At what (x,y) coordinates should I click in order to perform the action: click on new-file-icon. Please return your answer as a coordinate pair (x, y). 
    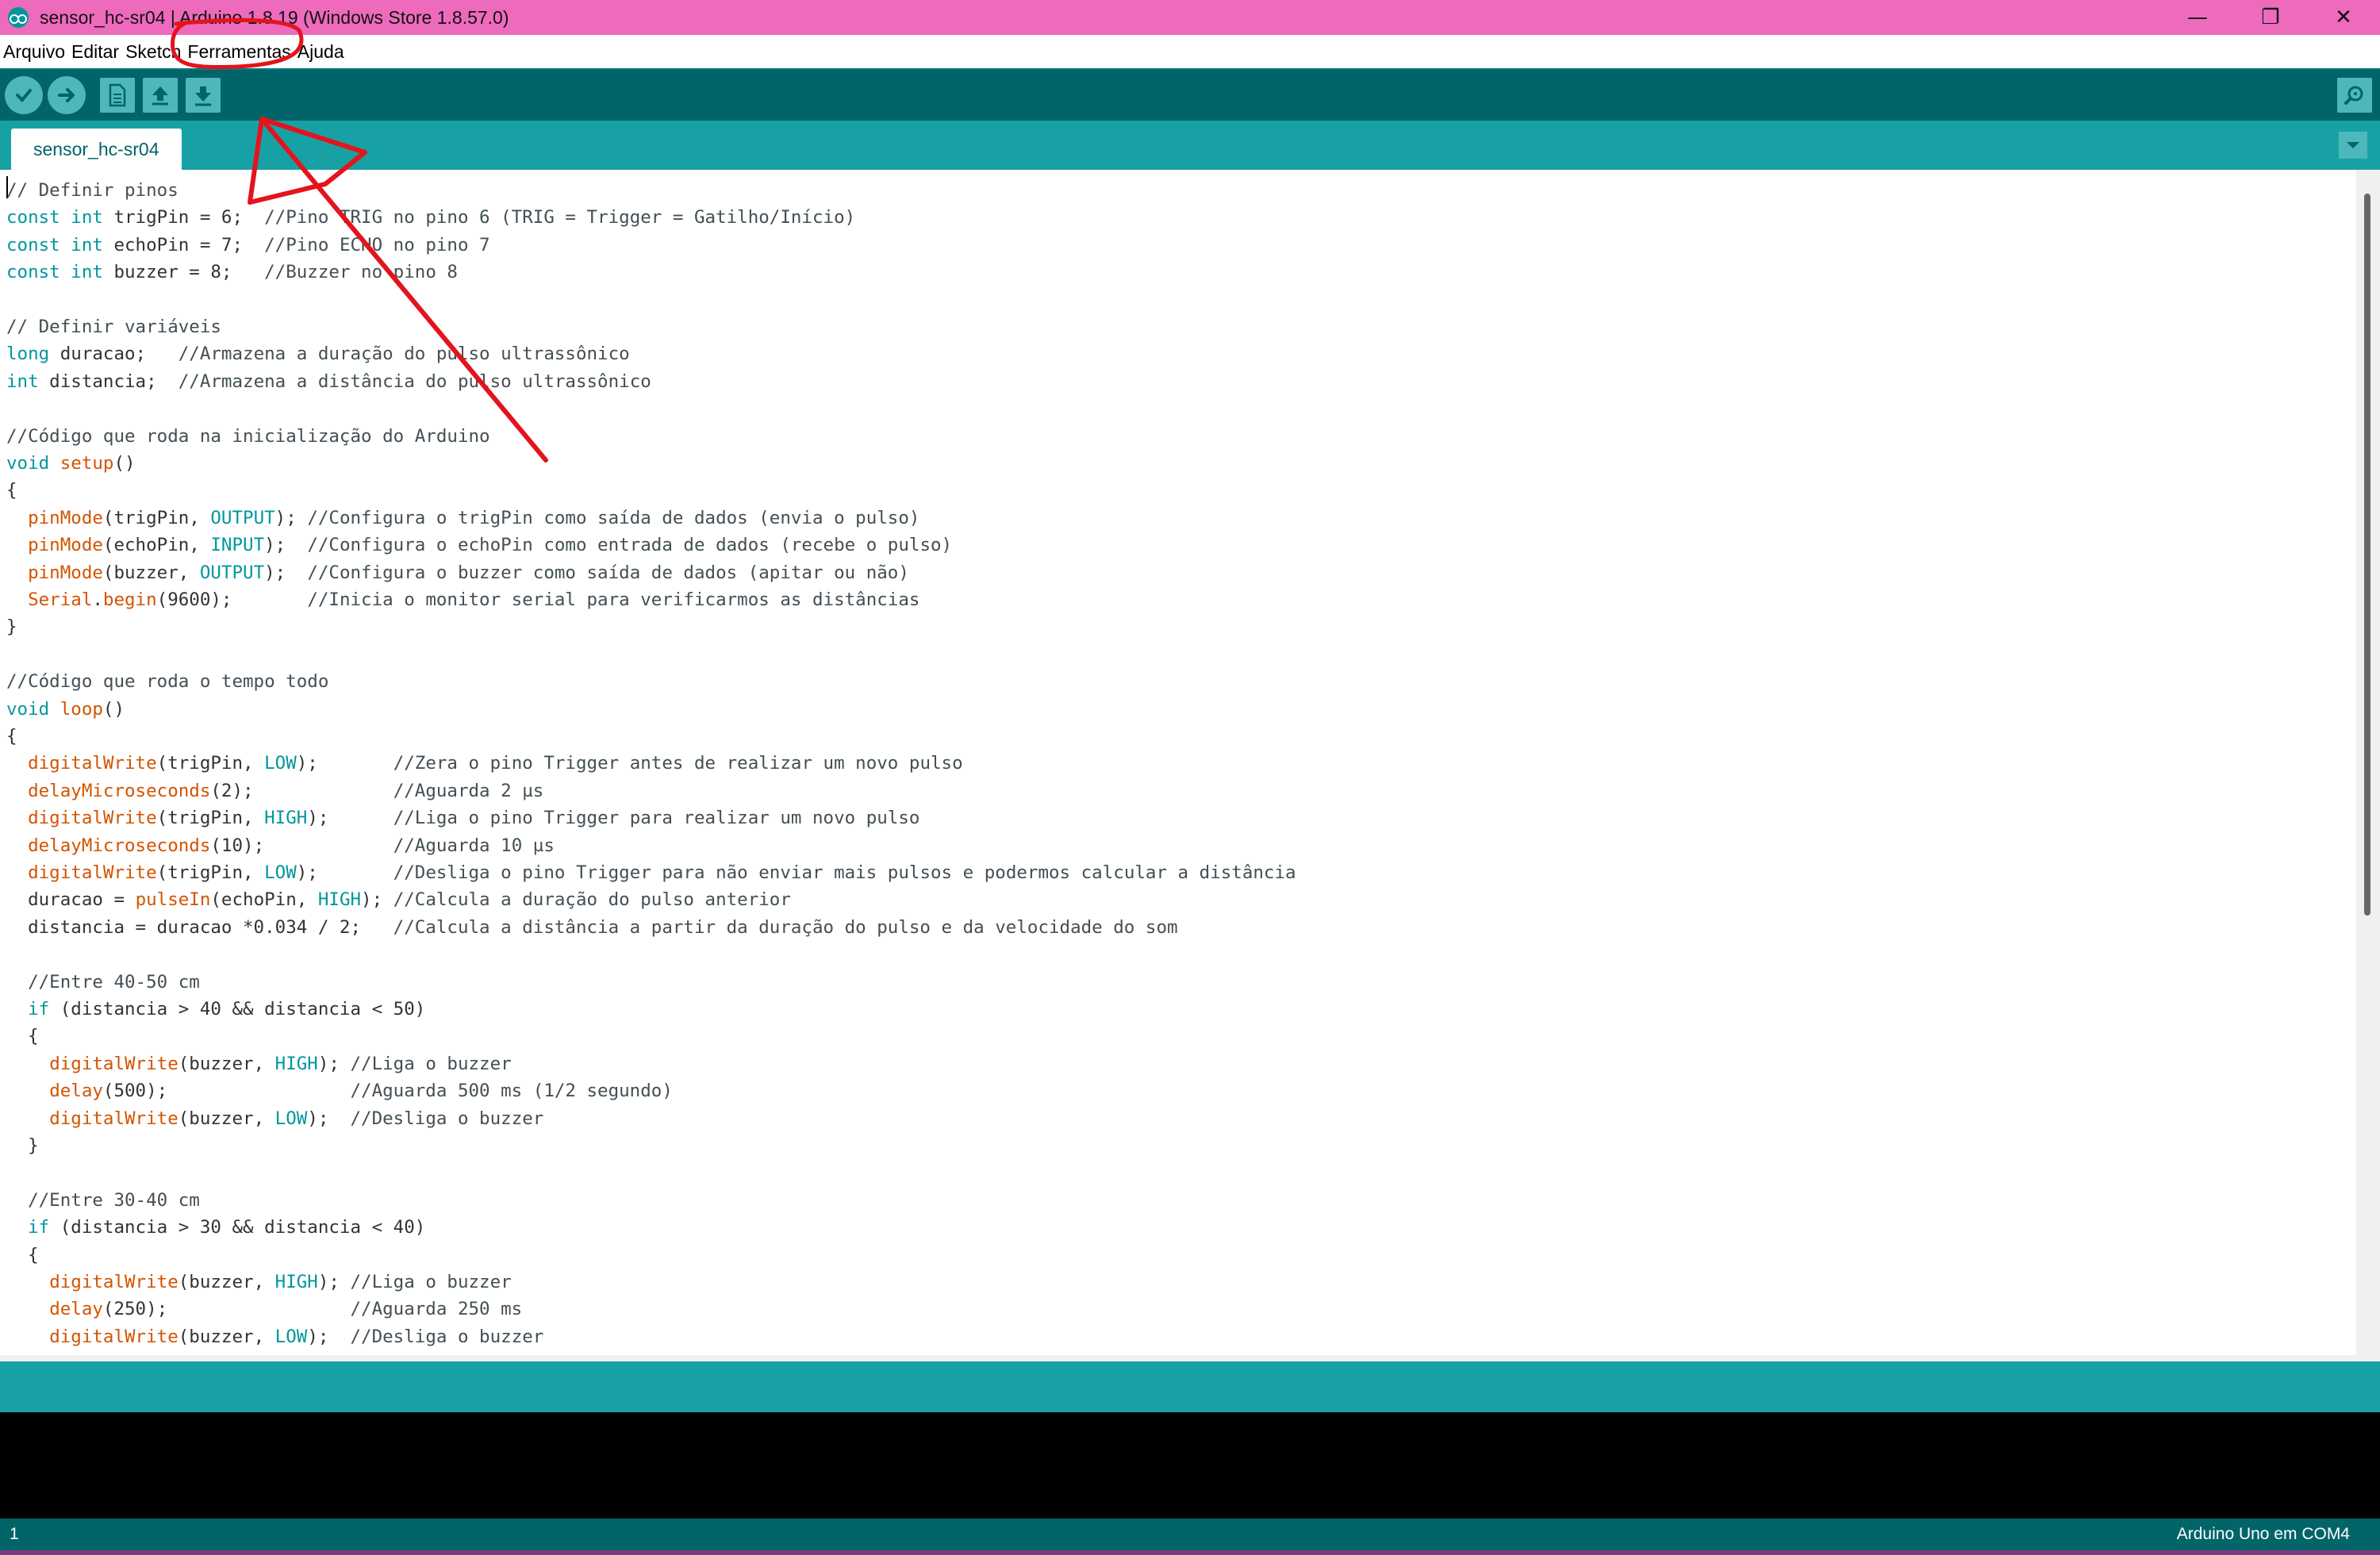
    Looking at the image, I should click on (117, 95).